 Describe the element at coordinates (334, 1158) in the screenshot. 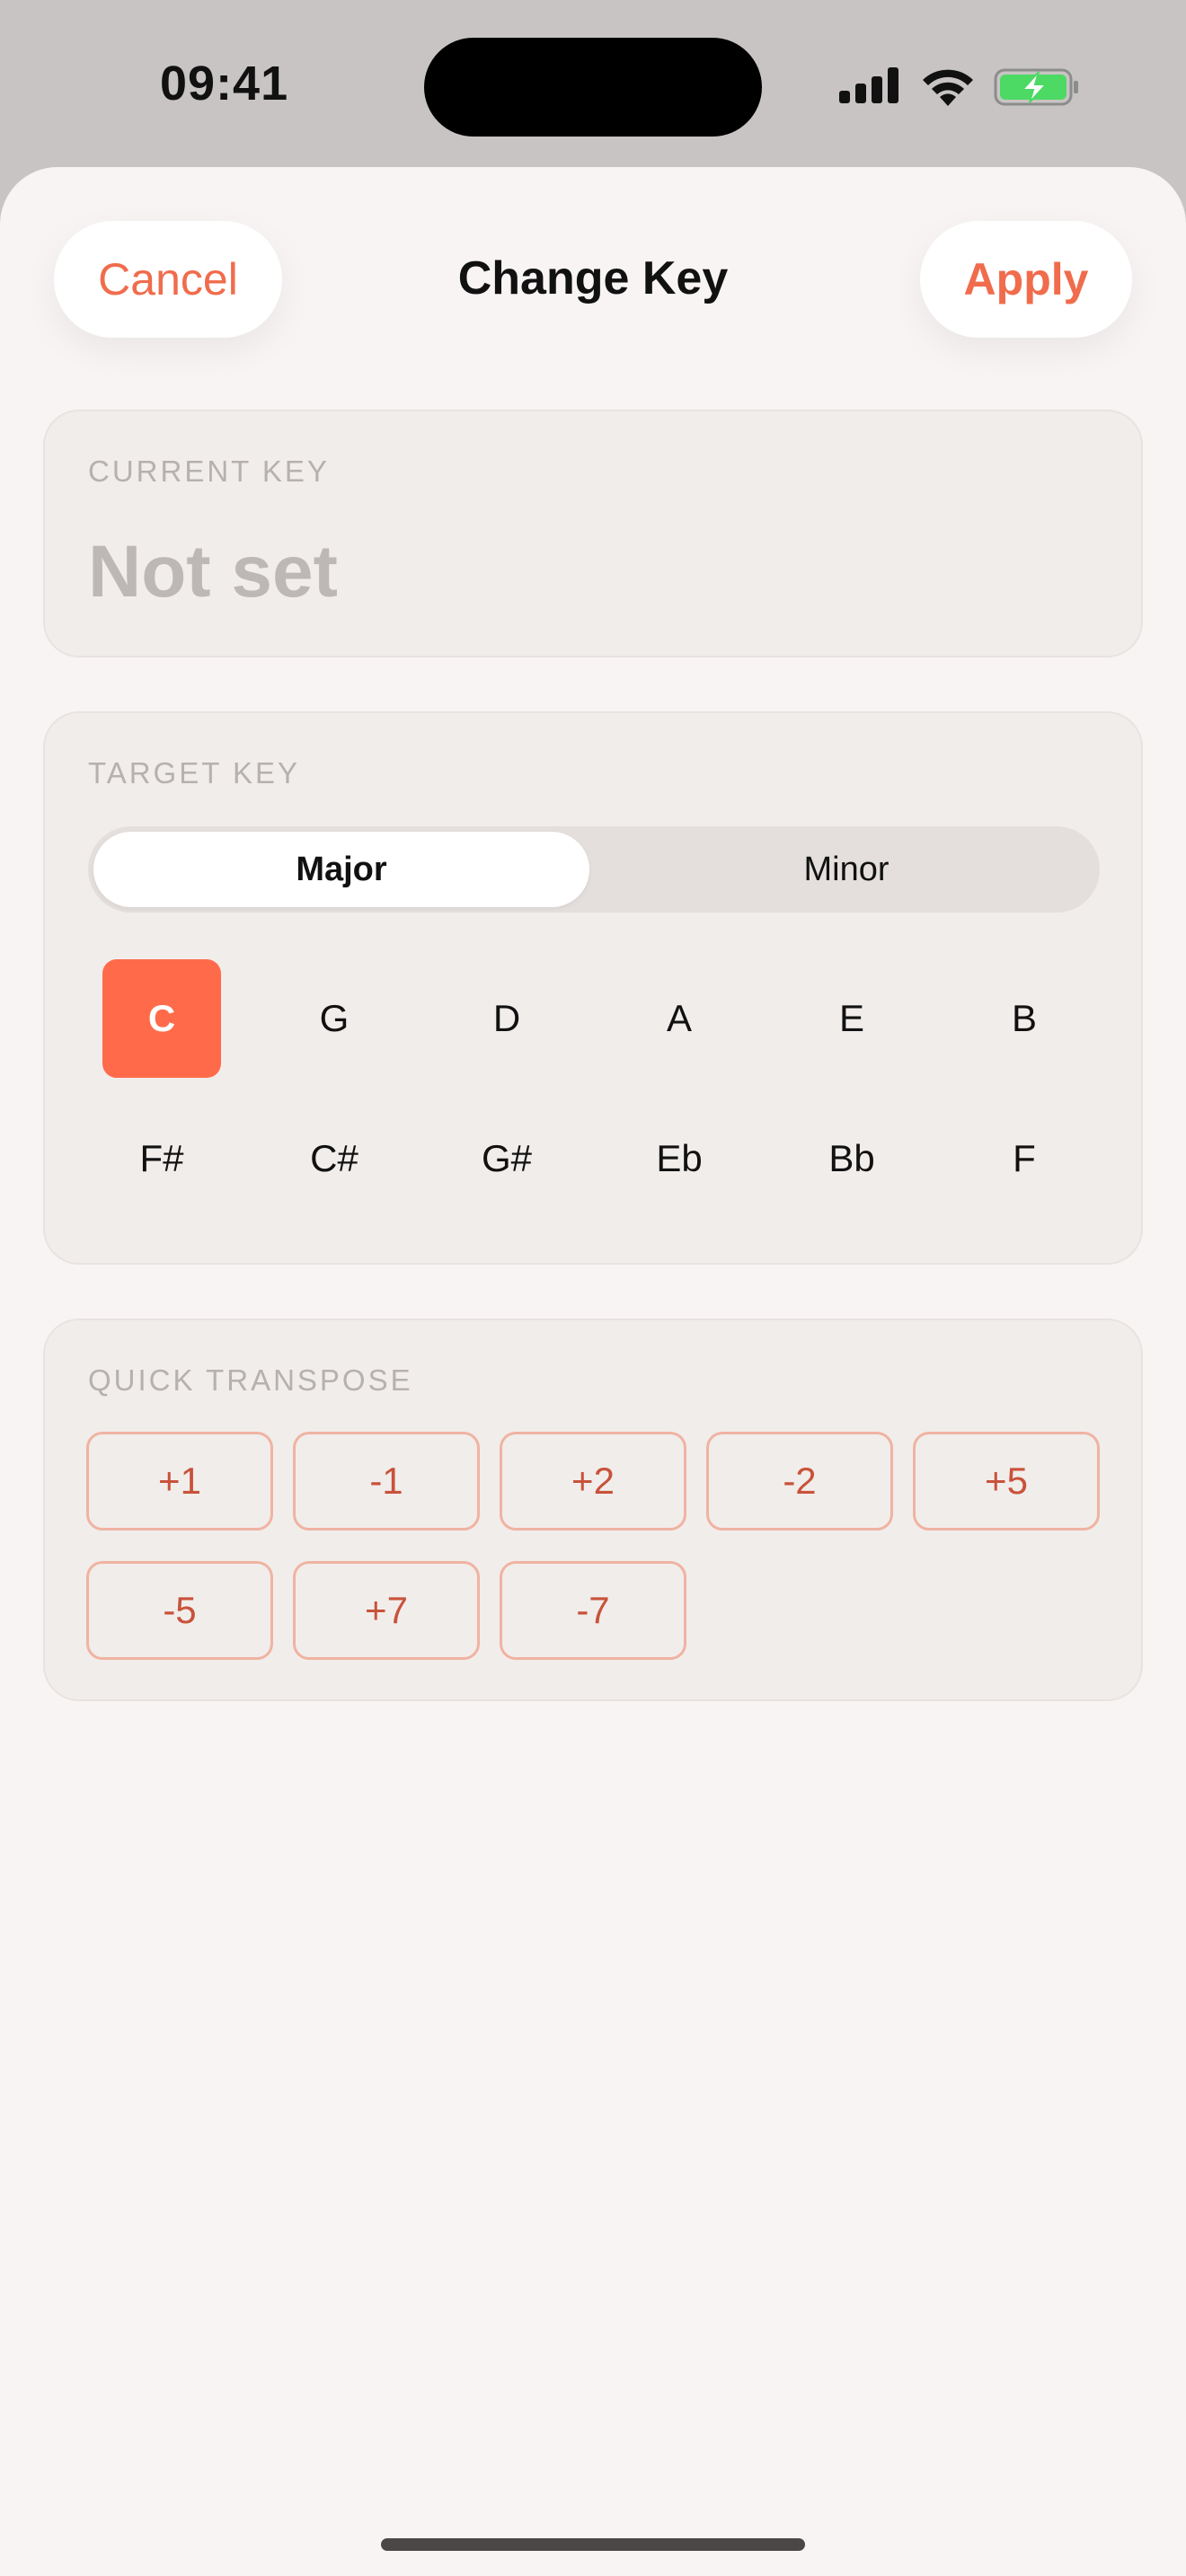

I see `key-button-c-sharp: C#` at that location.